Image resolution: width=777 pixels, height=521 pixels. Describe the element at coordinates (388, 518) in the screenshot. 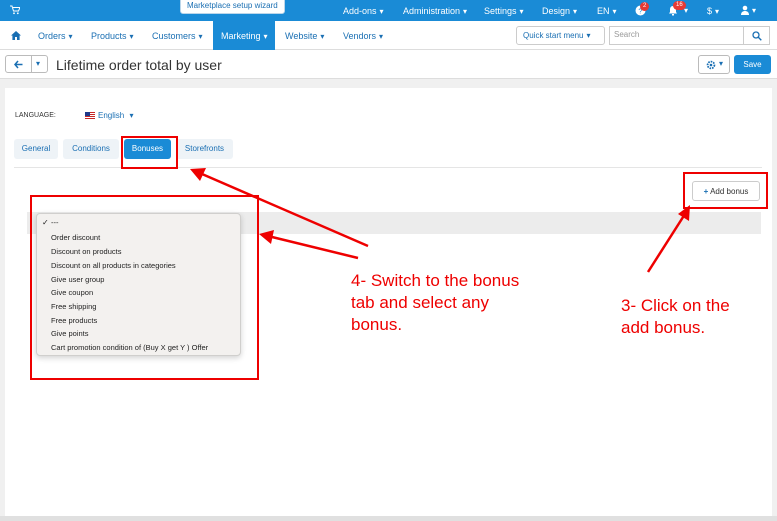

I see `footer-strip` at that location.